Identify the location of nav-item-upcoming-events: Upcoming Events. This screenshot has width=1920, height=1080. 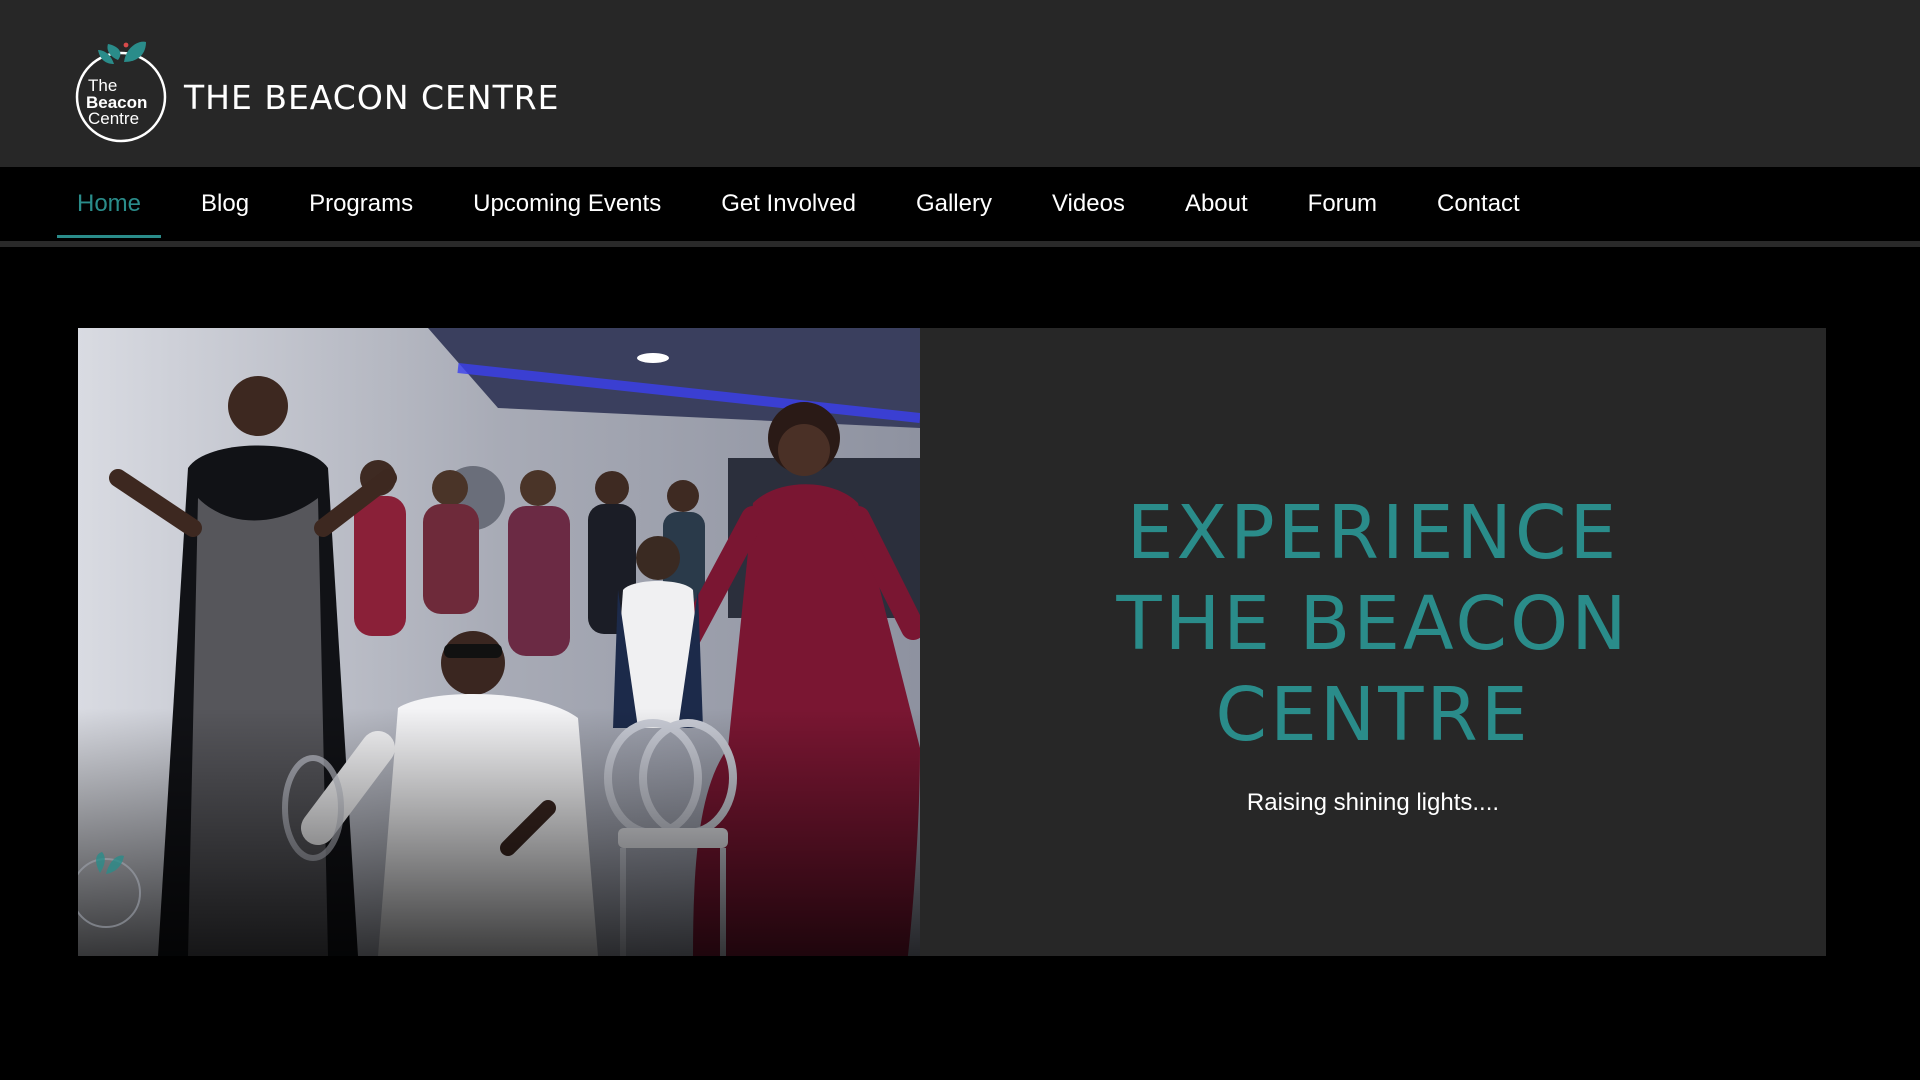
(567, 204).